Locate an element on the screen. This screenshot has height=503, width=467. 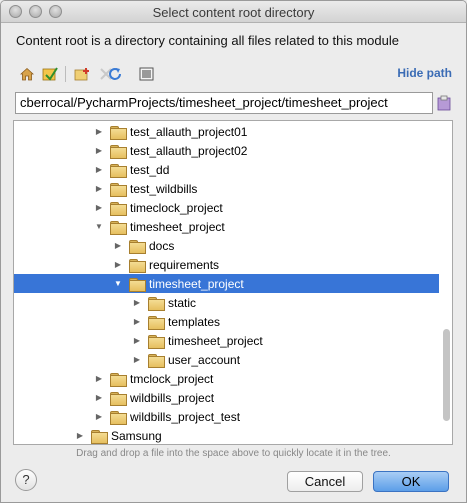
window-title: Select content root directory is located at coordinates (233, 12).